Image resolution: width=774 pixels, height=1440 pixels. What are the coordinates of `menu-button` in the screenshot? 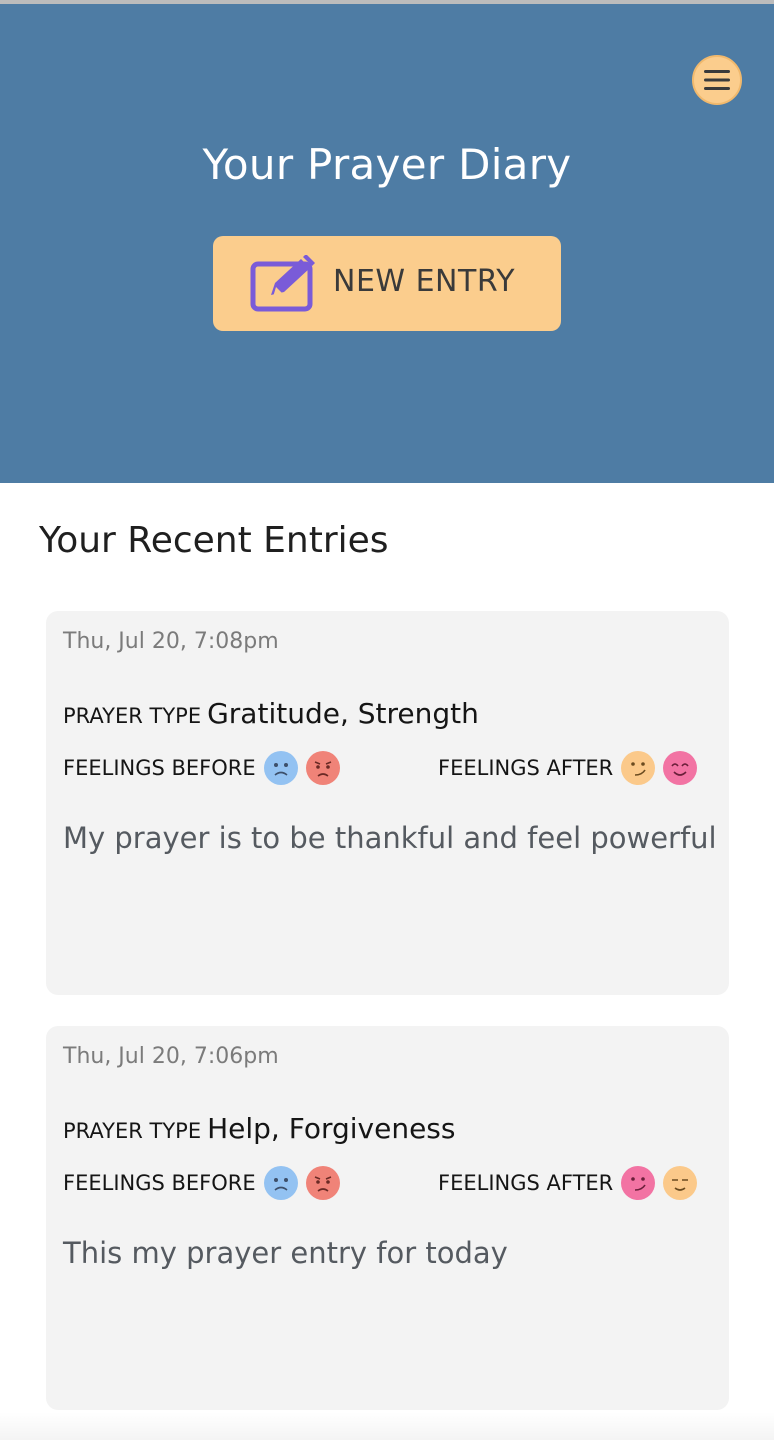 It's located at (717, 80).